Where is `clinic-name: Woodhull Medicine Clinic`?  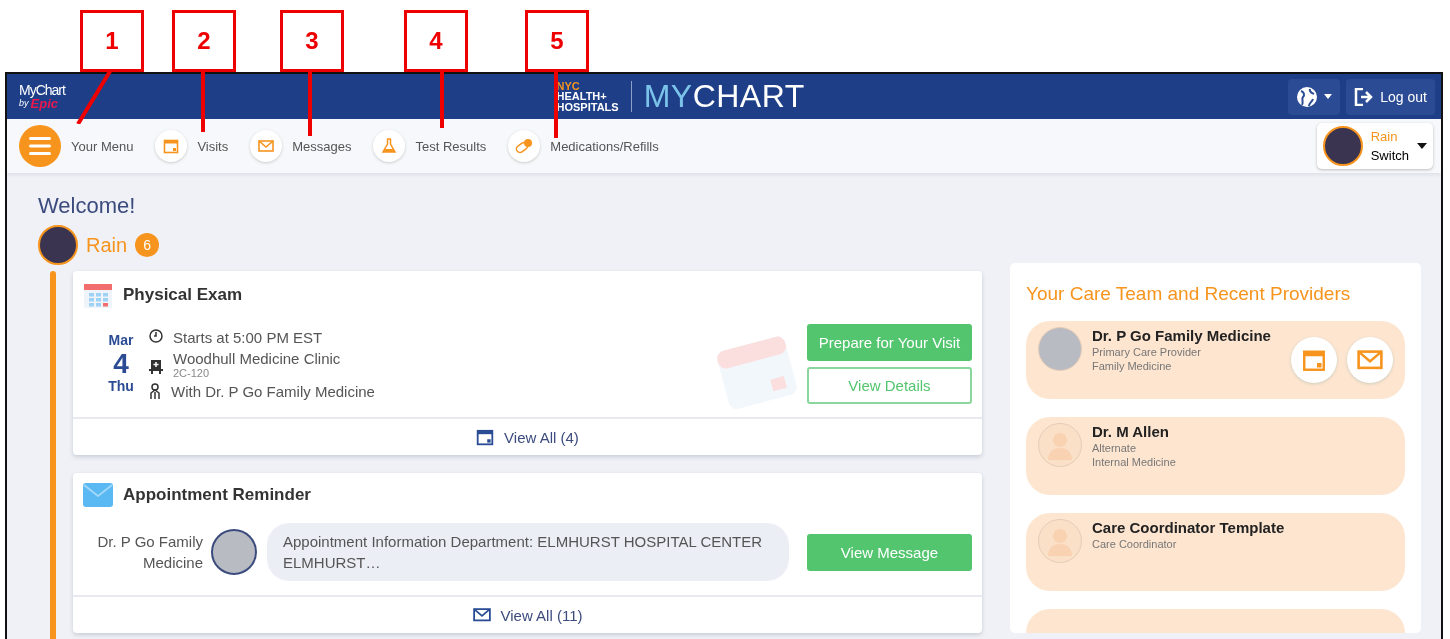
clinic-name: Woodhull Medicine Clinic is located at coordinates (257, 358).